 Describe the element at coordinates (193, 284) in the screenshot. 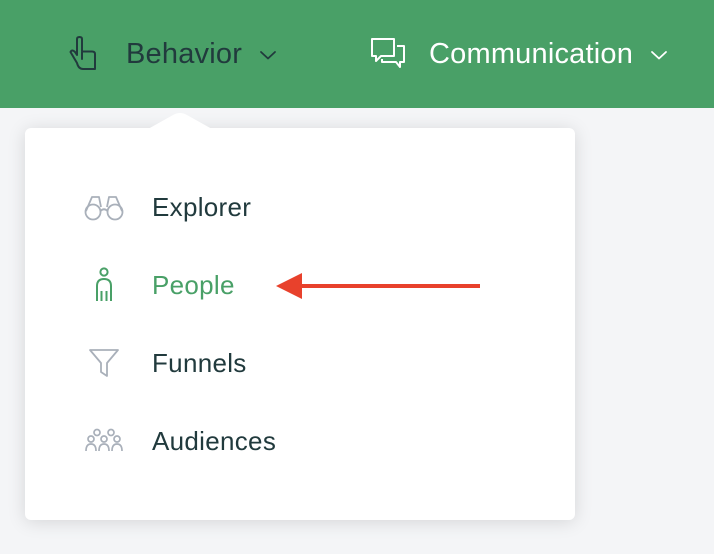

I see `menu-item-label: People` at that location.